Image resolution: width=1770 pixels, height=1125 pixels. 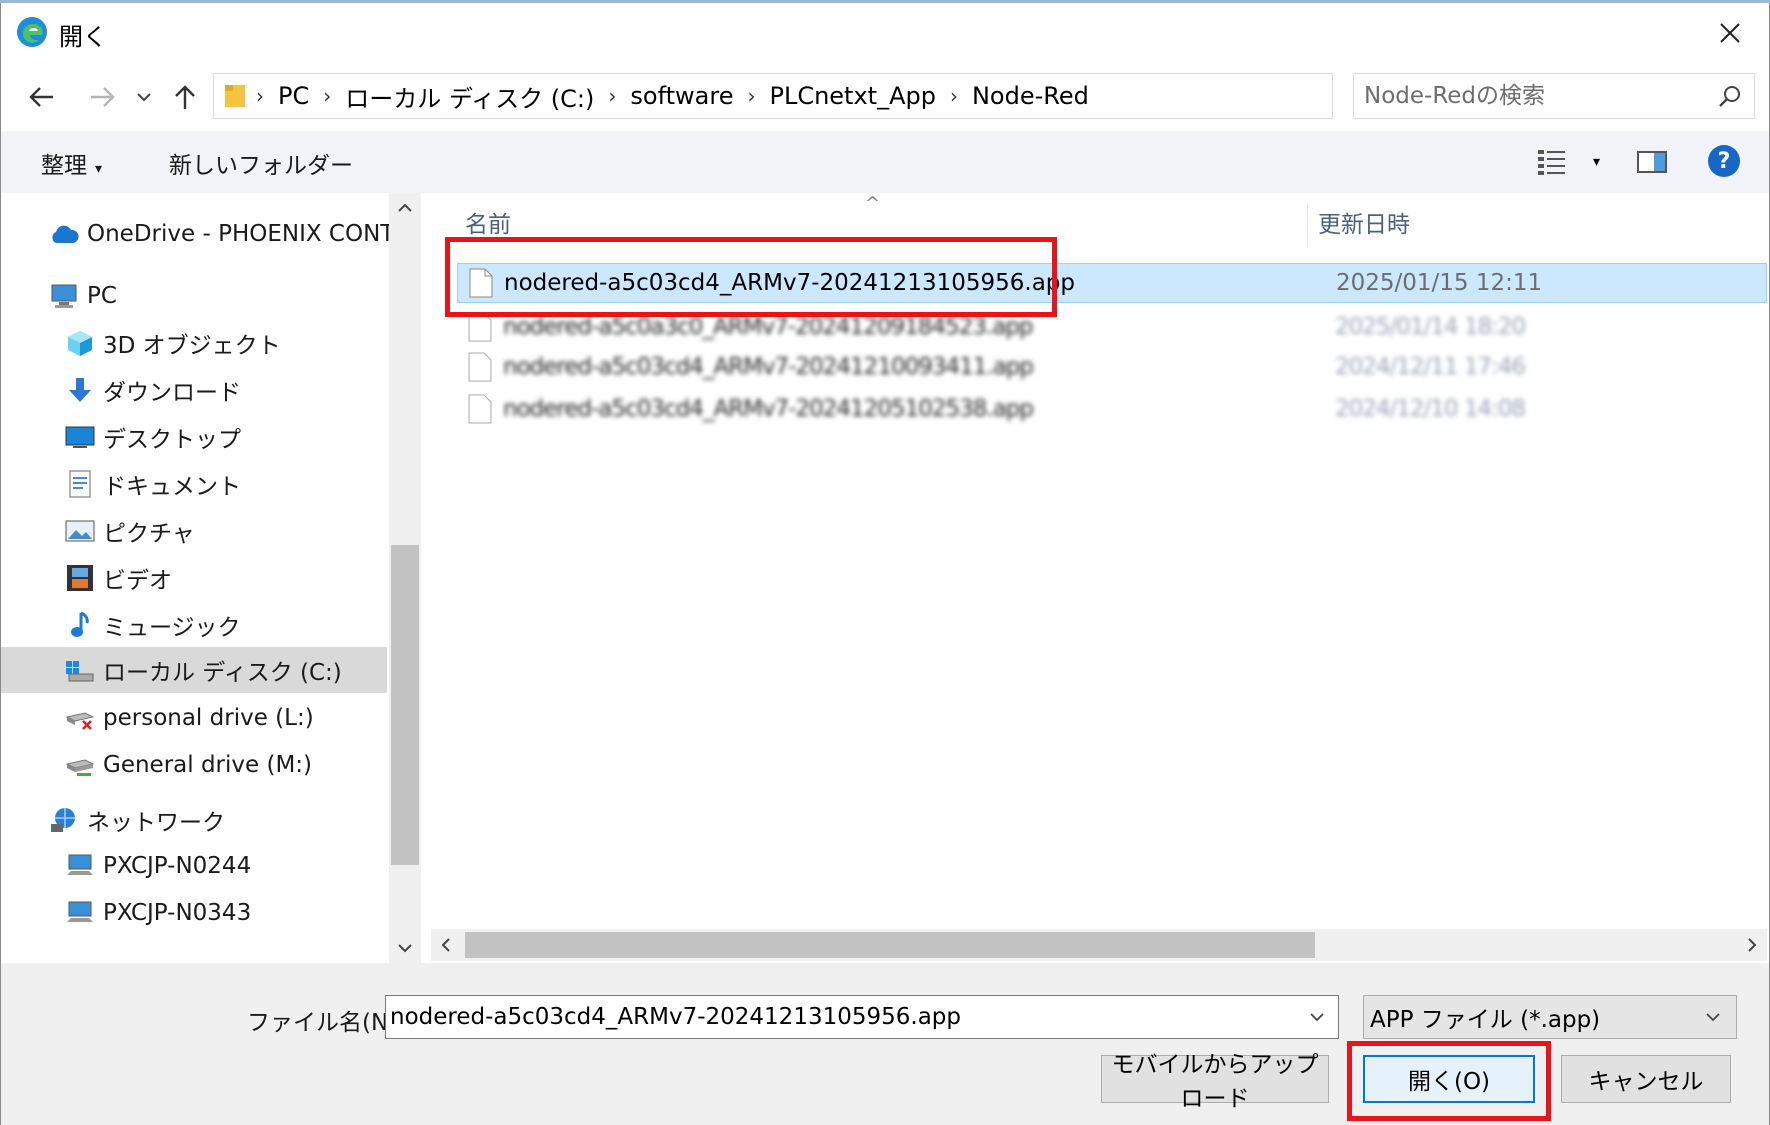 I want to click on nav-item-desktop: デスクトップ, so click(x=194, y=437).